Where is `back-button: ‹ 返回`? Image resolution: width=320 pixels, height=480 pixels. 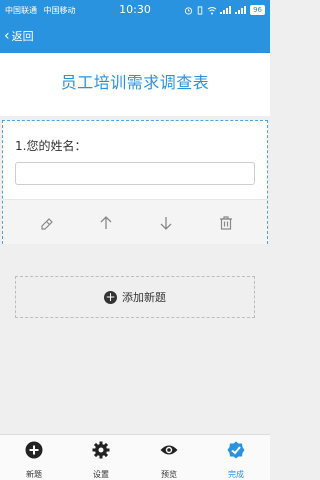 back-button: ‹ 返回 is located at coordinates (19, 36).